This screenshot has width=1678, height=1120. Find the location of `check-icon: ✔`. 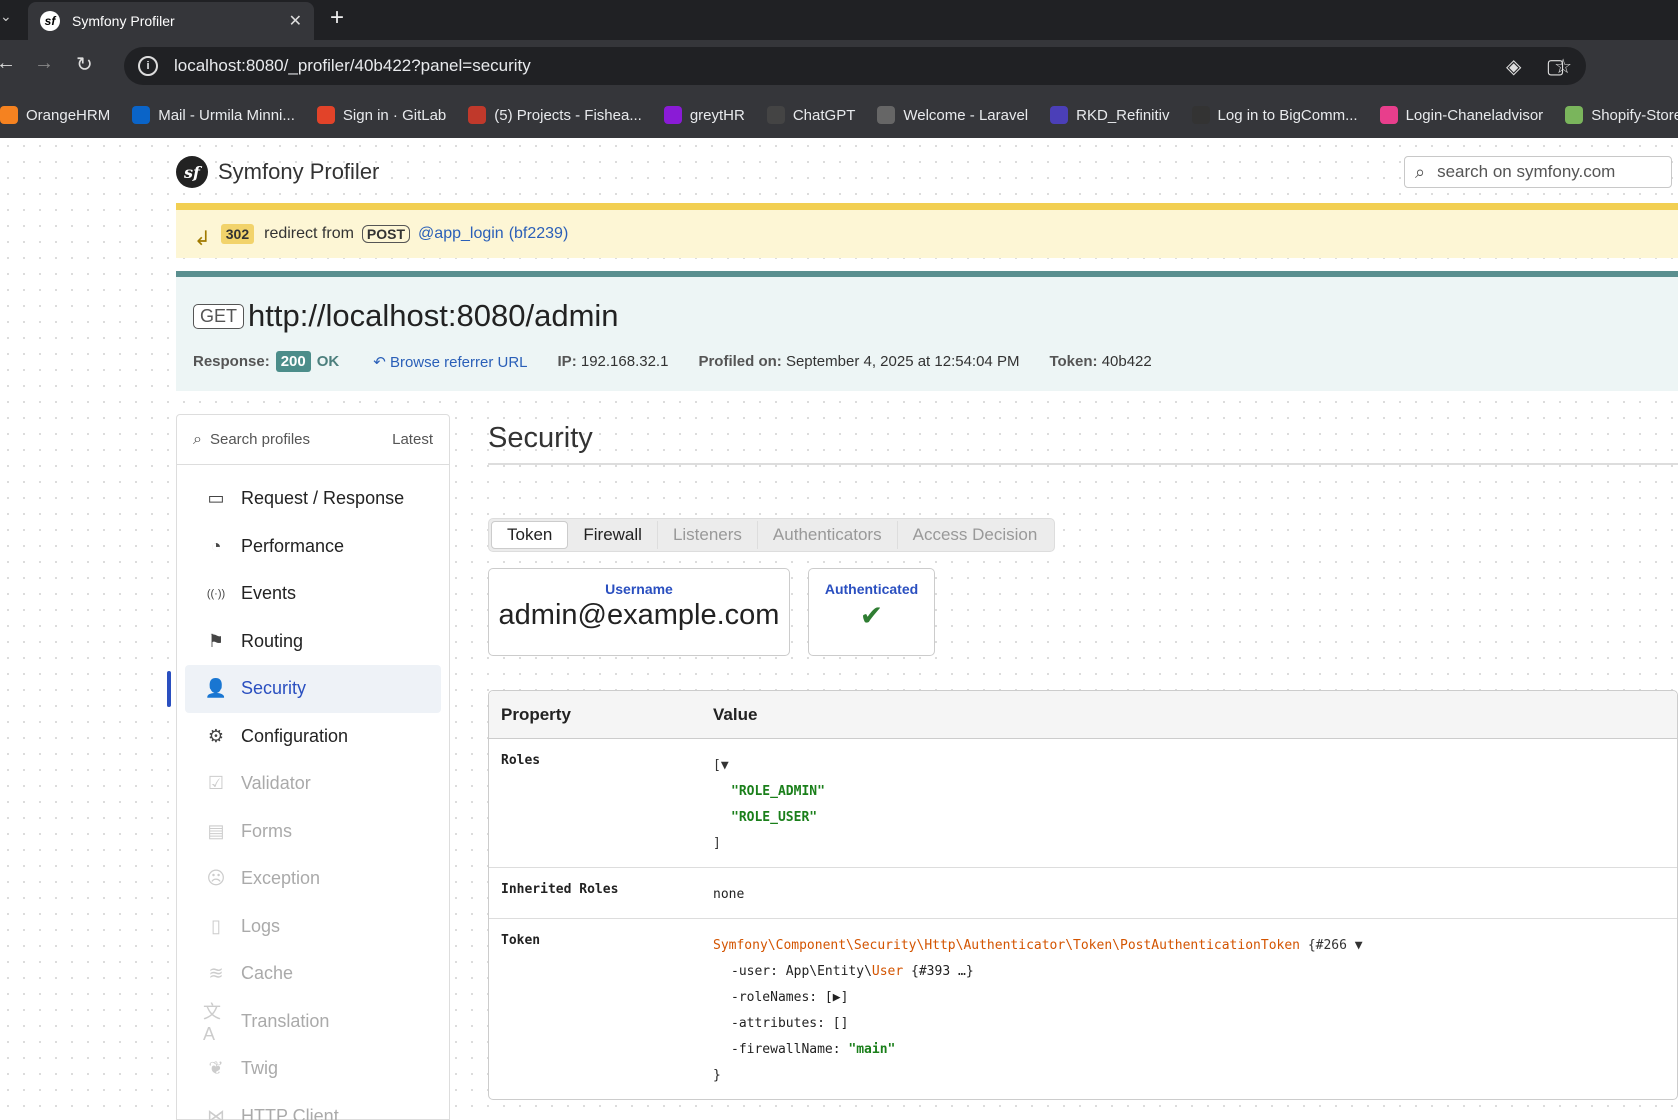

check-icon: ✔ is located at coordinates (871, 615).